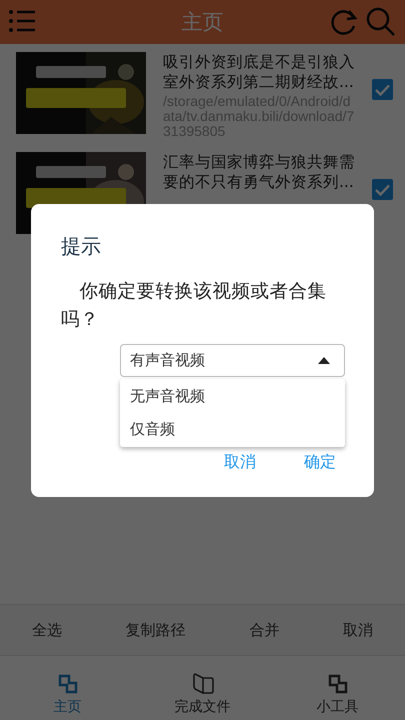  Describe the element at coordinates (344, 22) in the screenshot. I see `refresh-icon` at that location.